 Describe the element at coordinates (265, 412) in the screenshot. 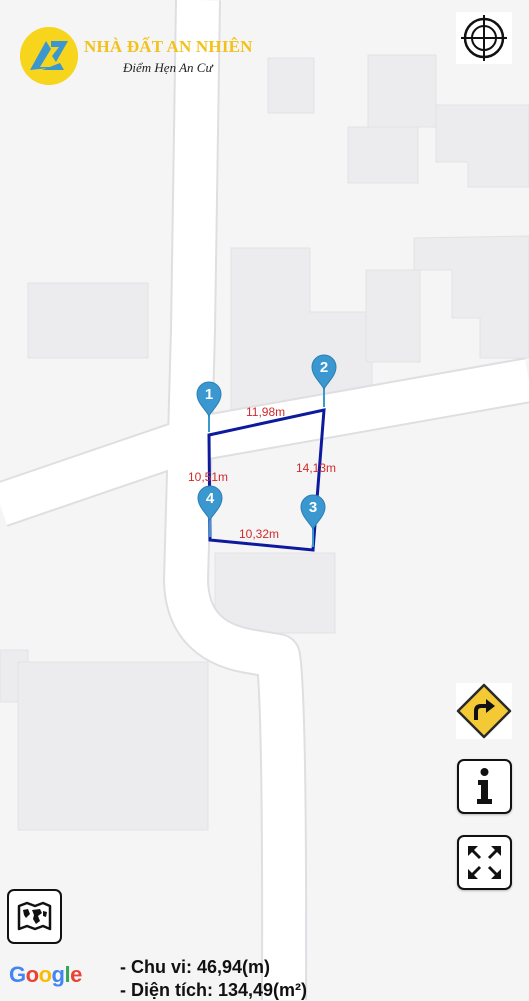

I see `edge-label-1-2: 11,98m` at that location.